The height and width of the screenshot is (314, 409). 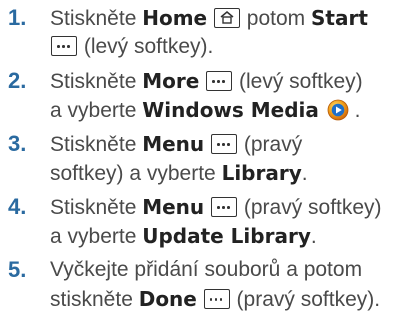 What do you see at coordinates (270, 144) in the screenshot?
I see `step-text: (pravý` at bounding box center [270, 144].